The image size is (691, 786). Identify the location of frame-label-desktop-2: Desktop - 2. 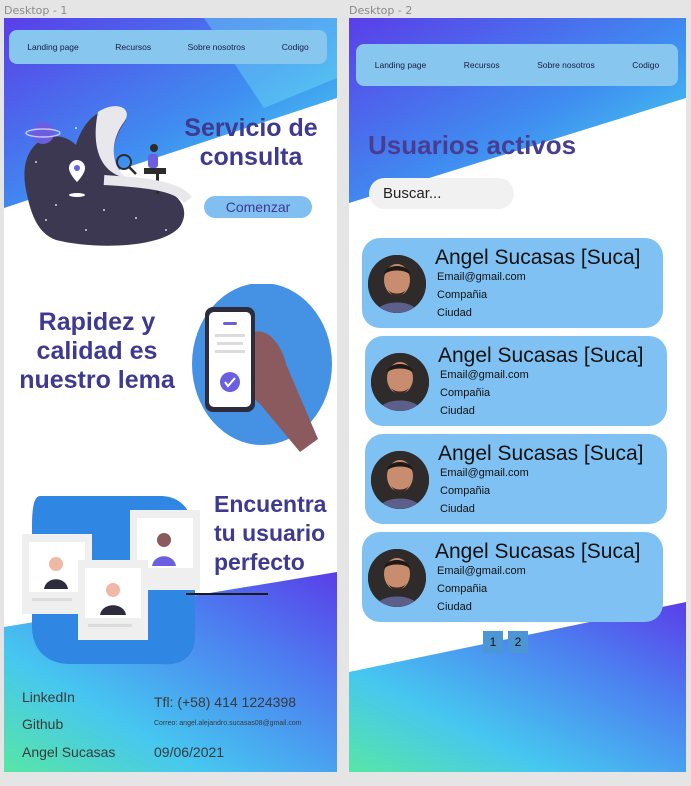
(381, 10).